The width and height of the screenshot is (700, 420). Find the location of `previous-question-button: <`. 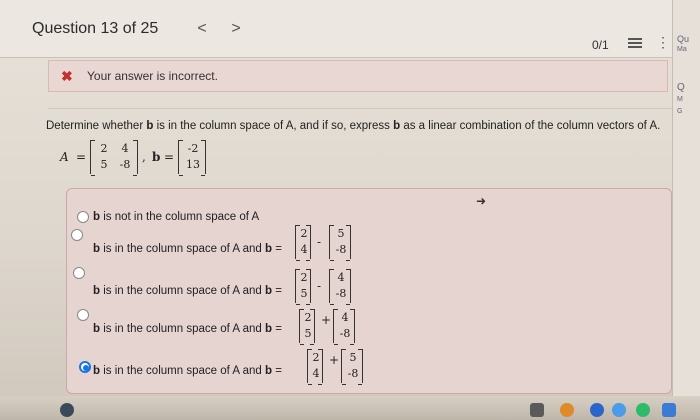

previous-question-button: < is located at coordinates (202, 29).